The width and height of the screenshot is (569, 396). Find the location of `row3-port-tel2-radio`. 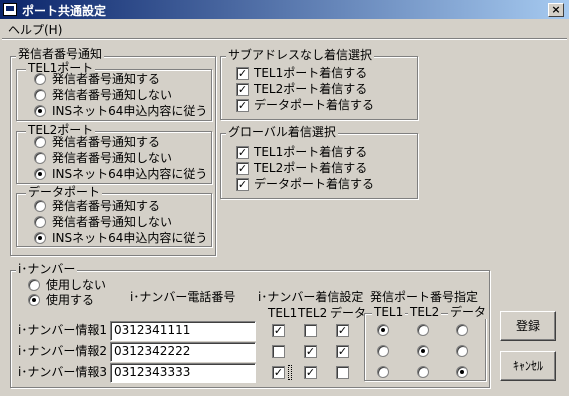

row3-port-tel2-radio is located at coordinates (423, 372).